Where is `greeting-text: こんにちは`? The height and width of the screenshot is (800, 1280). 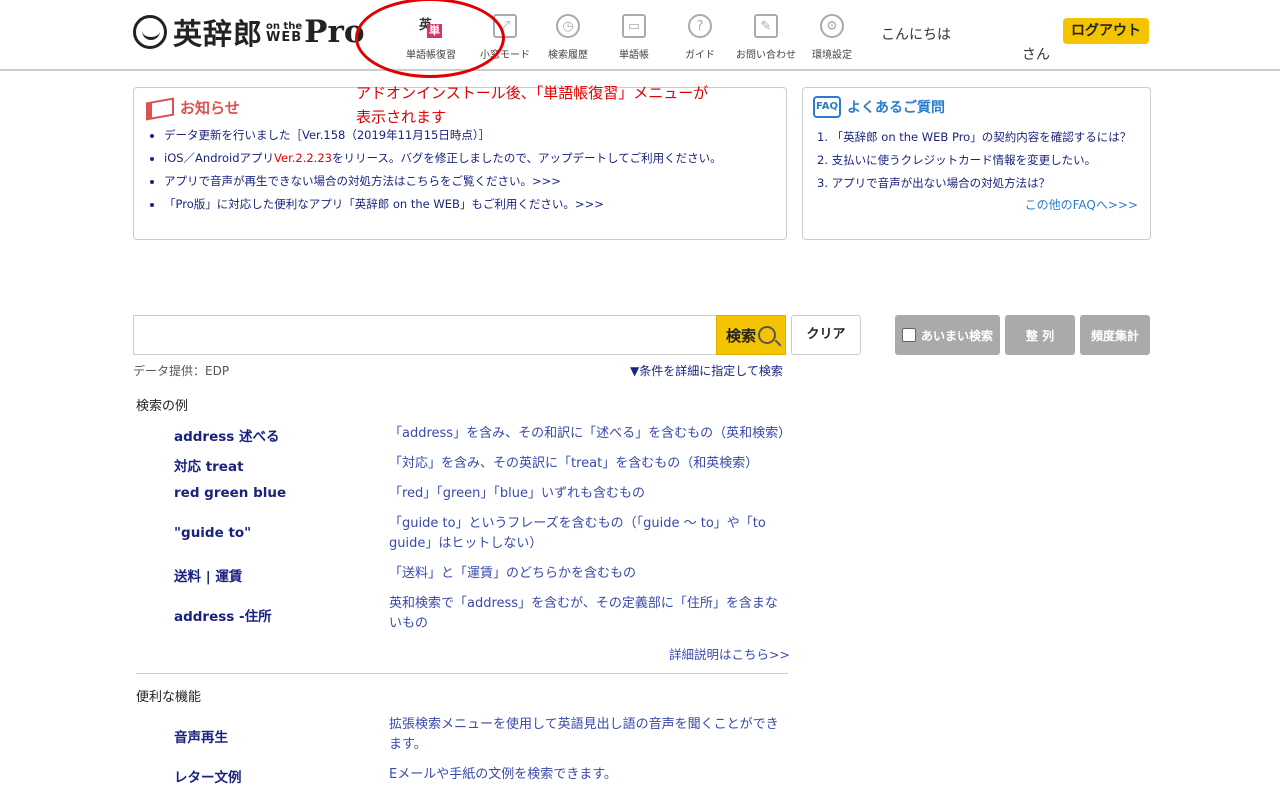 greeting-text: こんにちは is located at coordinates (916, 35).